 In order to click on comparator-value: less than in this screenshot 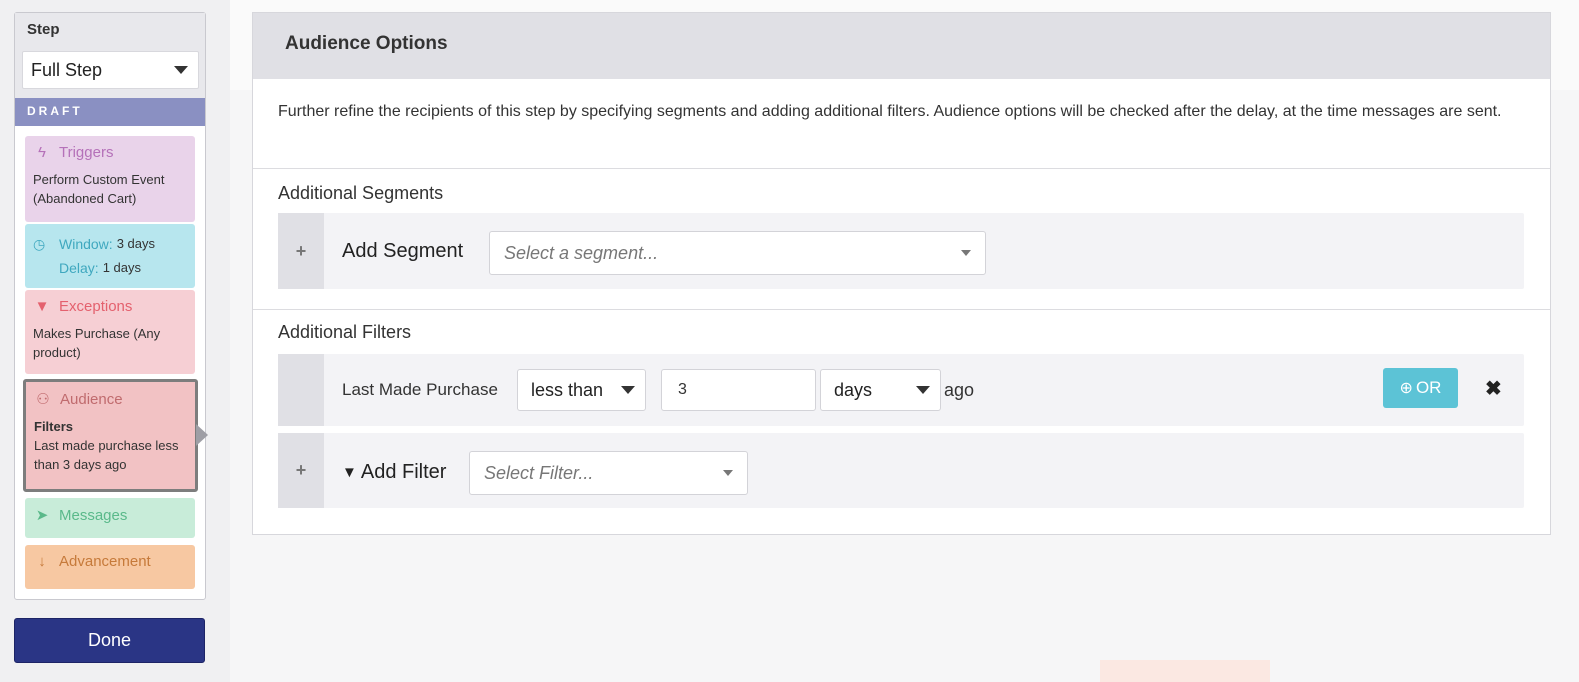, I will do `click(567, 389)`.